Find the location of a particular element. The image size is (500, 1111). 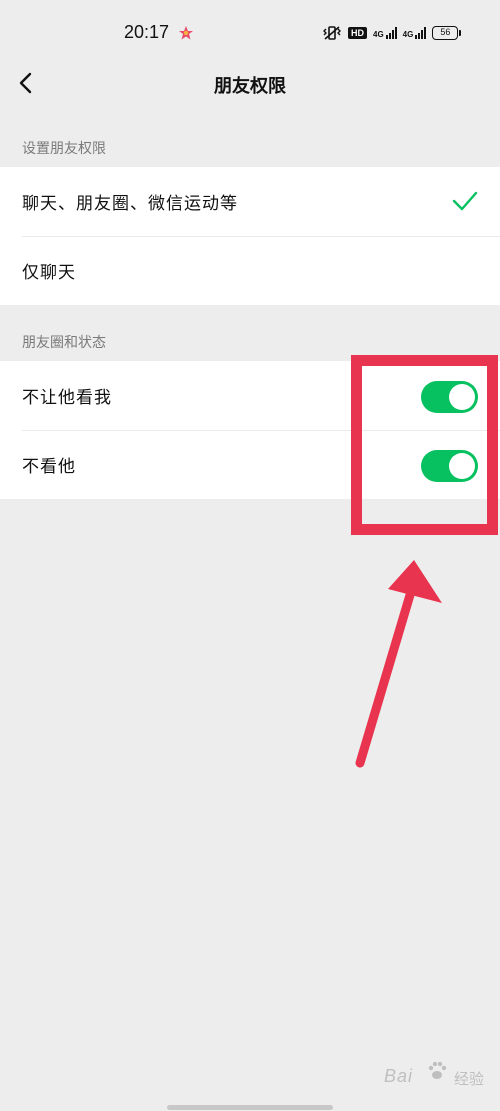

signal-bars-1-icon is located at coordinates (391, 33).